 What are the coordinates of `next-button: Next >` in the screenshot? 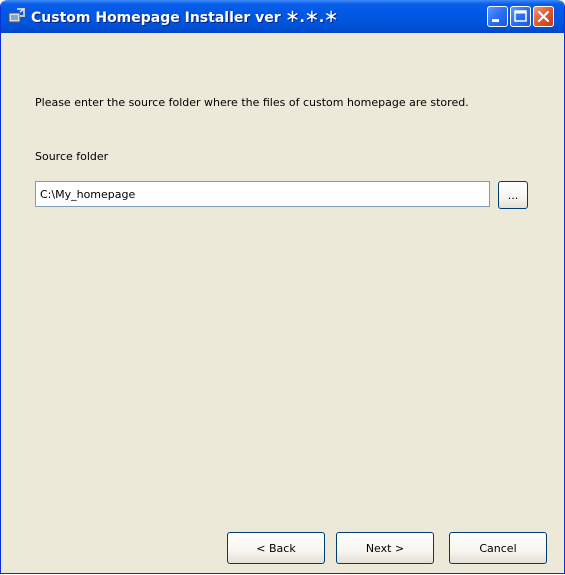 It's located at (385, 548).